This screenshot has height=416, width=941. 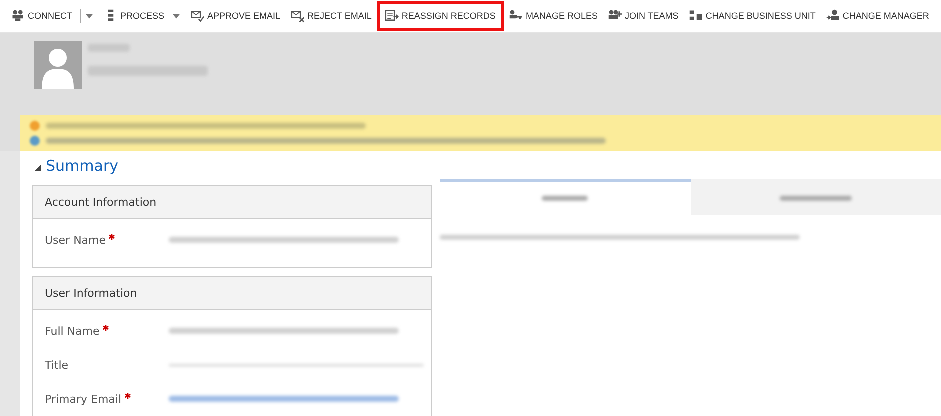 What do you see at coordinates (197, 16) in the screenshot?
I see `mail-check-icon` at bounding box center [197, 16].